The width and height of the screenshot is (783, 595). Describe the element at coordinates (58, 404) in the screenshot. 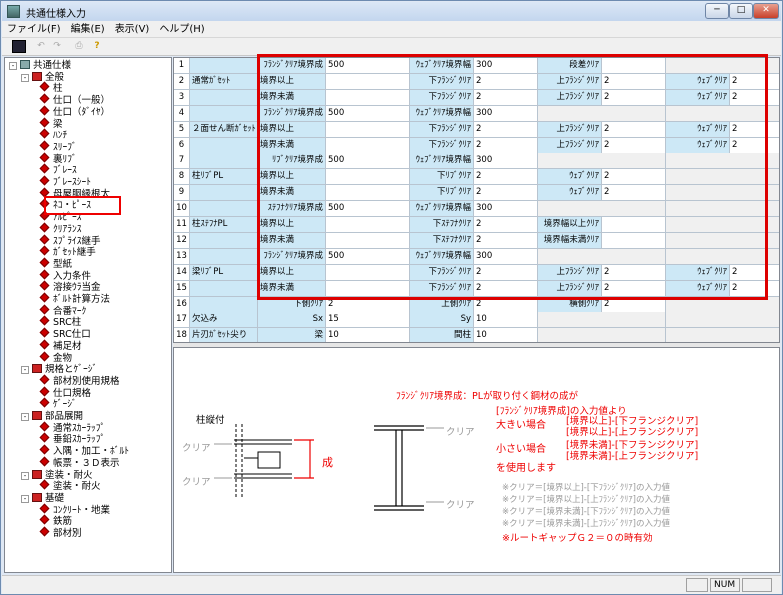

I see `tree-item: ｹﾞｰｼﾞ` at that location.